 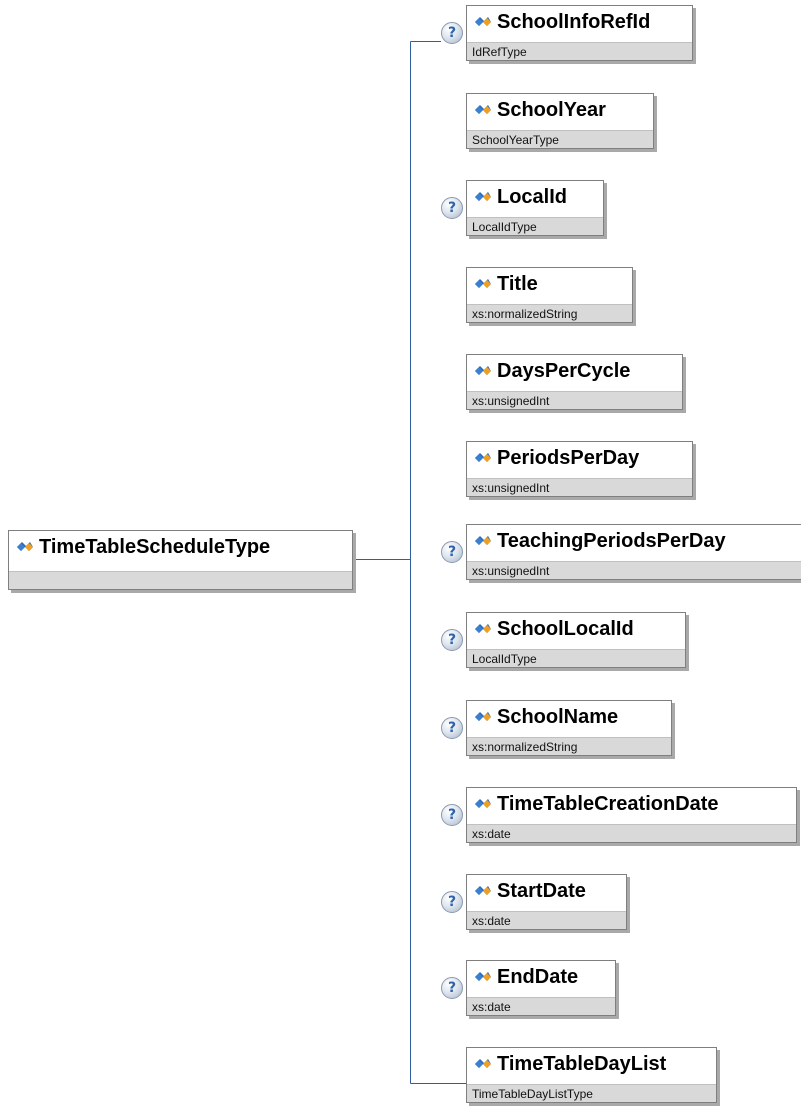 What do you see at coordinates (541, 890) in the screenshot?
I see `element-name: StartDate` at bounding box center [541, 890].